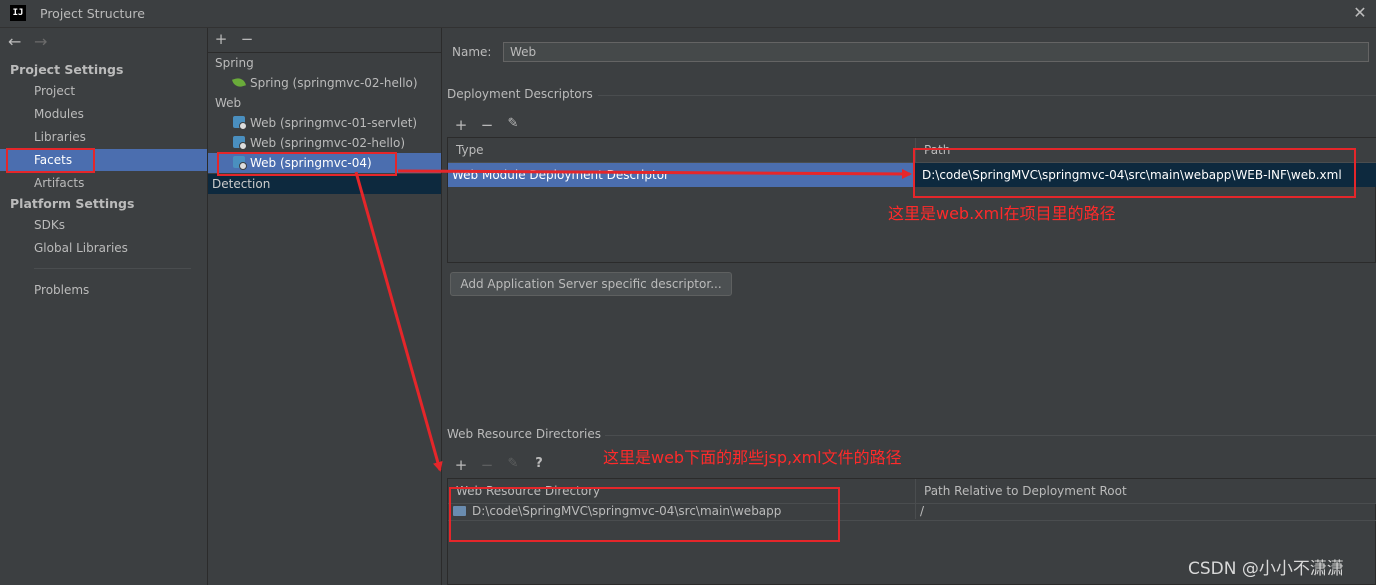 This screenshot has width=1376, height=585. I want to click on arrow-to-resource-dir, so click(398, 321).